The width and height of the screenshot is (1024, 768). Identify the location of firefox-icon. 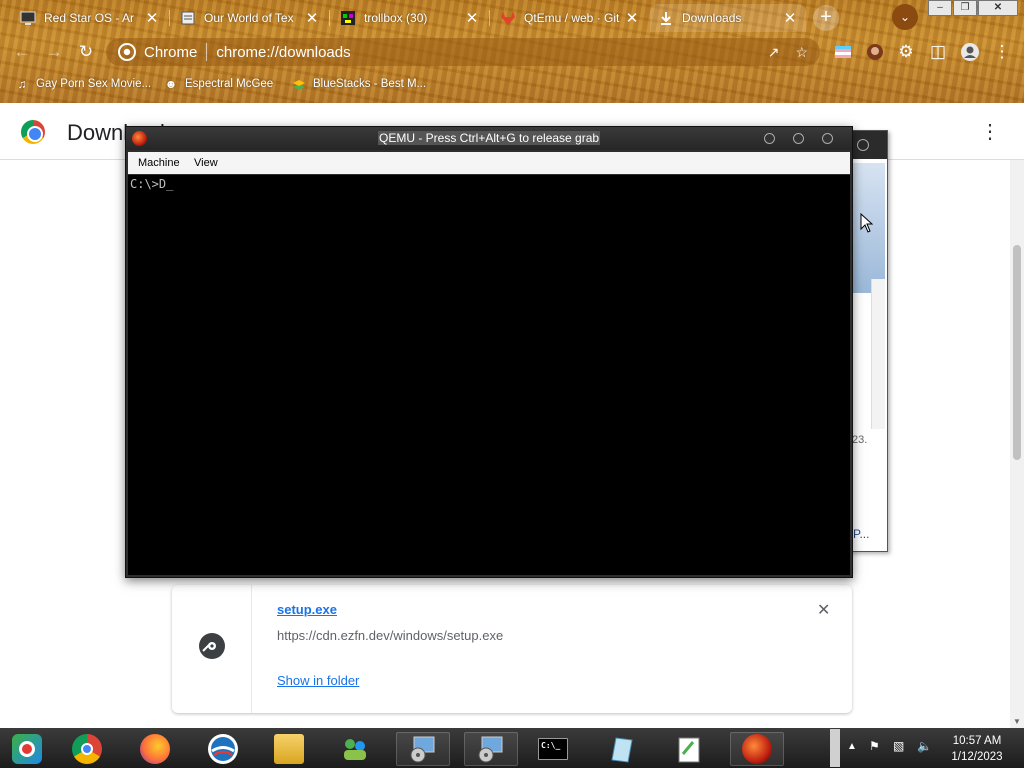
(155, 749).